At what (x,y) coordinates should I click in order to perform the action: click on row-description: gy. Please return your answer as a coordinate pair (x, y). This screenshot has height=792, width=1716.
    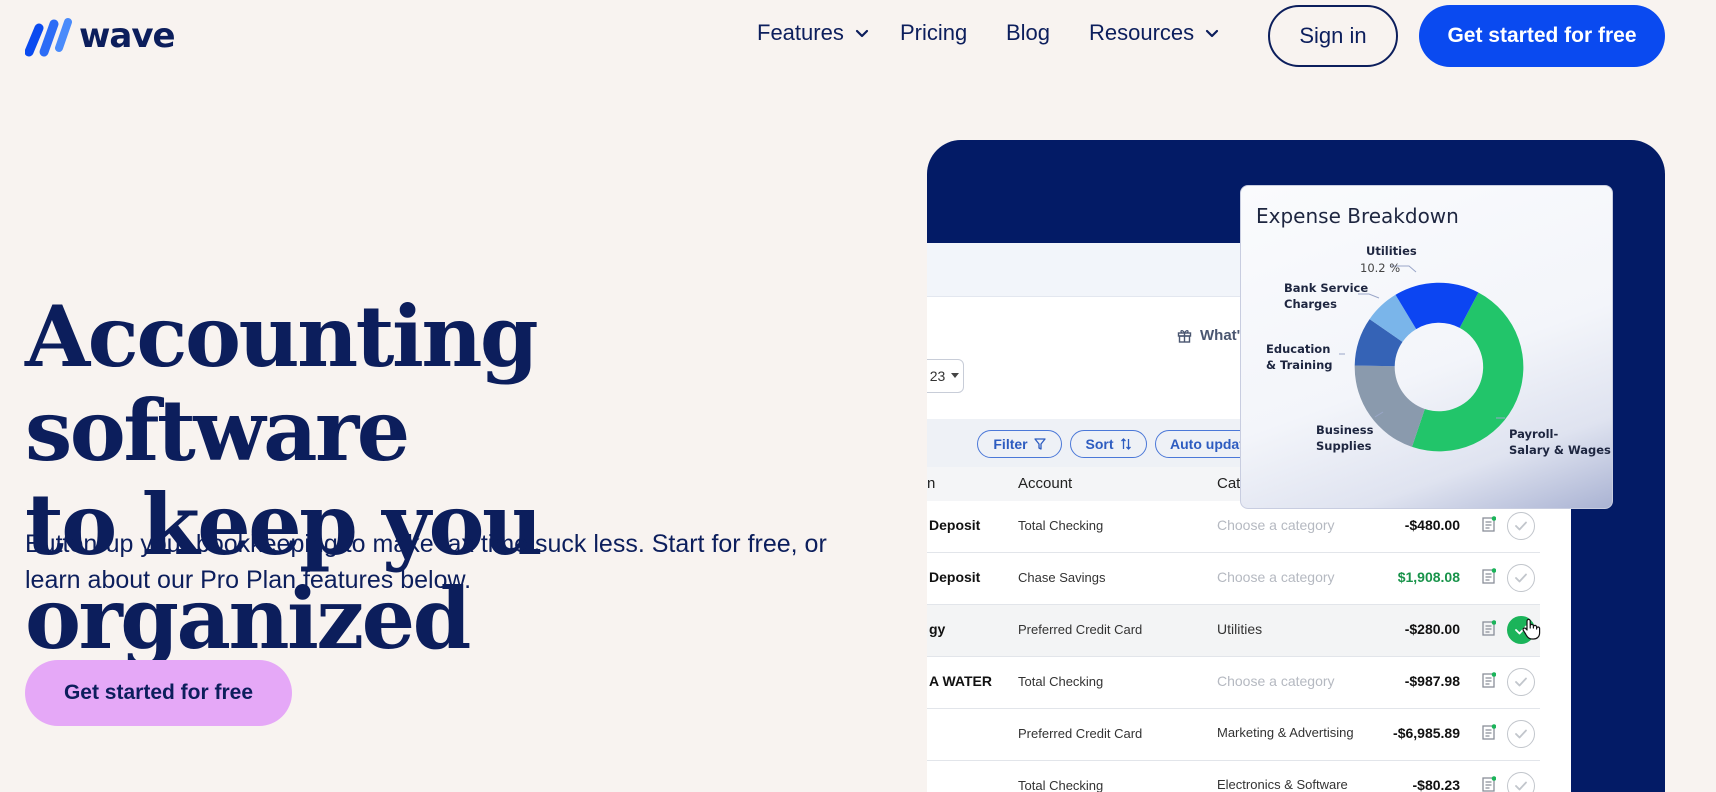
    Looking at the image, I should click on (937, 629).